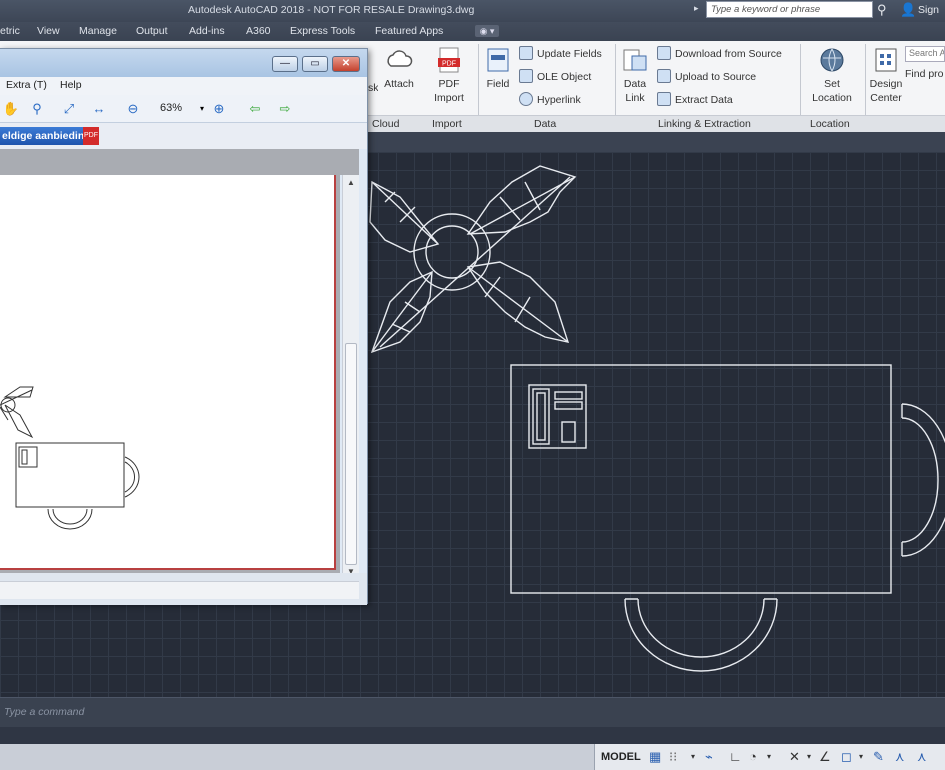  What do you see at coordinates (925, 54) in the screenshot?
I see `find-search-input: Search A` at bounding box center [925, 54].